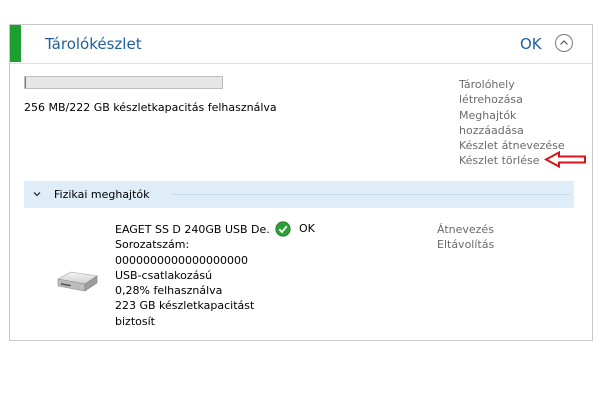 This screenshot has width=613, height=406. What do you see at coordinates (371, 194) in the screenshot?
I see `section-divider` at bounding box center [371, 194].